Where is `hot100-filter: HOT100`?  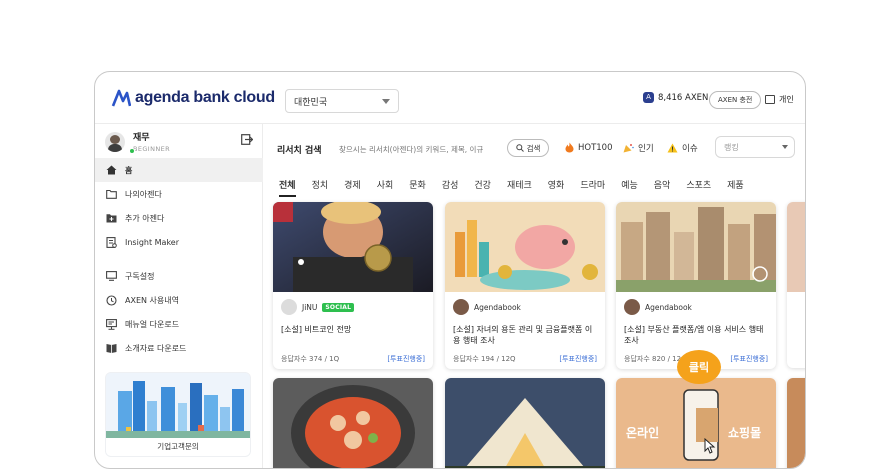 hot100-filter: HOT100 is located at coordinates (589, 147).